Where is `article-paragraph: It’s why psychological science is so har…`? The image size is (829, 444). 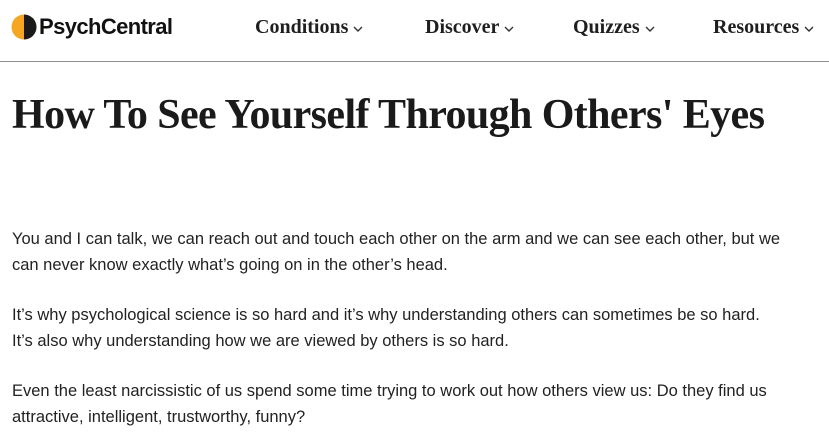 article-paragraph: It’s why psychological science is so har… is located at coordinates (386, 328).